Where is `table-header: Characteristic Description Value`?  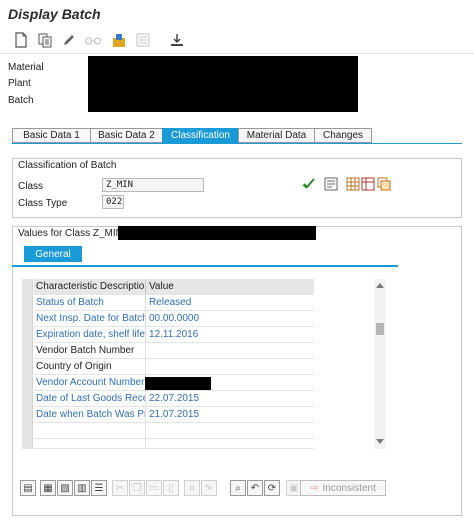 table-header: Characteristic Description Value is located at coordinates (174, 287).